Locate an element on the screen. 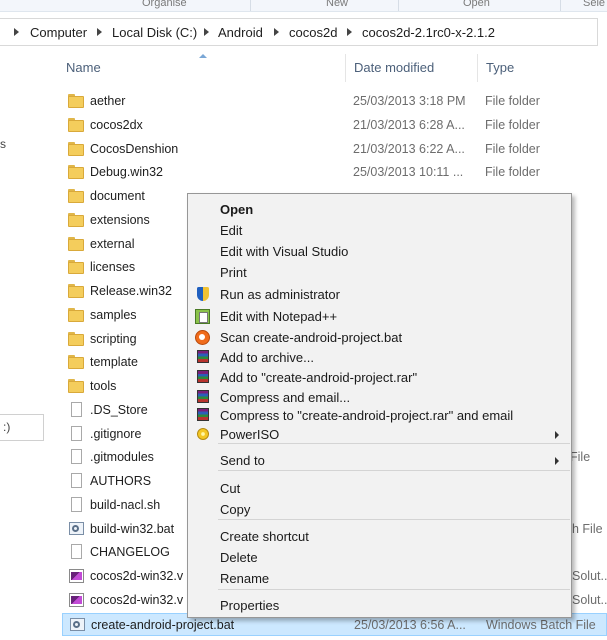  menu-item-label: Delete is located at coordinates (239, 557).